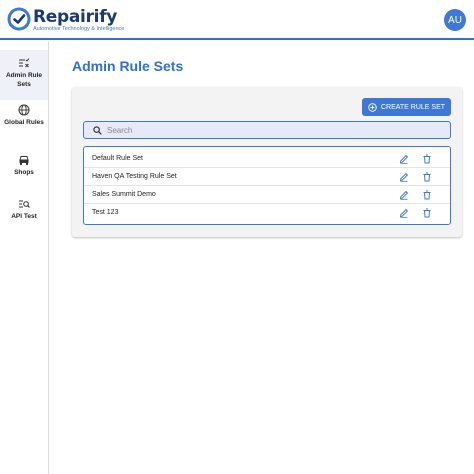  Describe the element at coordinates (267, 195) in the screenshot. I see `list-item: Sales Summit Demo` at that location.